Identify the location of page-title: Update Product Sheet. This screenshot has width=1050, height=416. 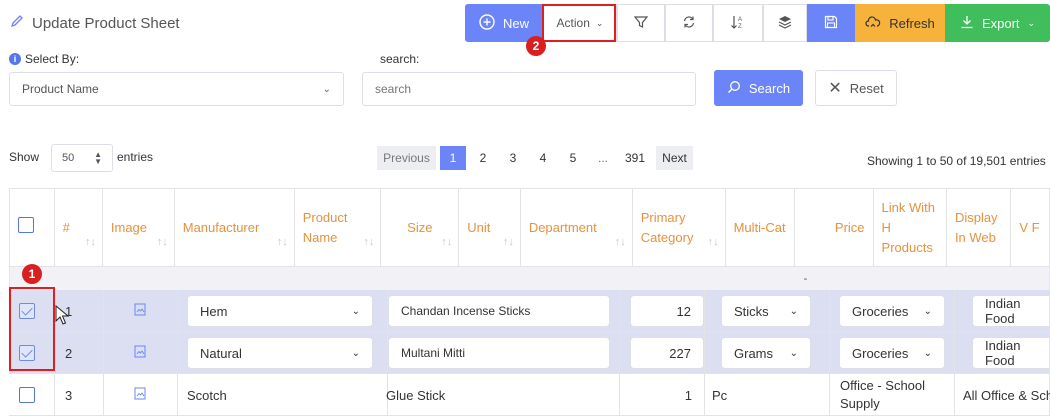
(95, 23).